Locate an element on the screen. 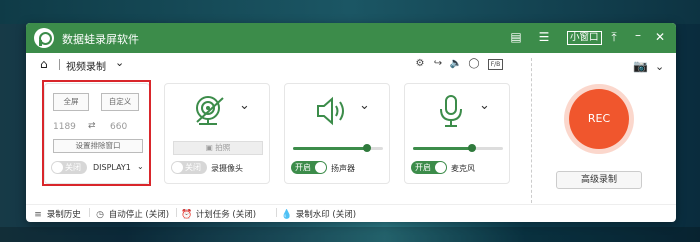  speaker-icon: 🔈 is located at coordinates (456, 63).